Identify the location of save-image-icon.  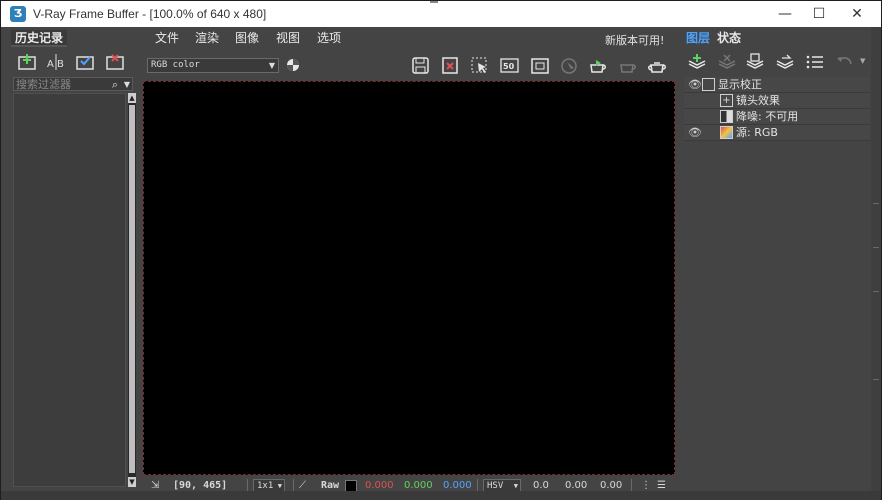
(421, 66).